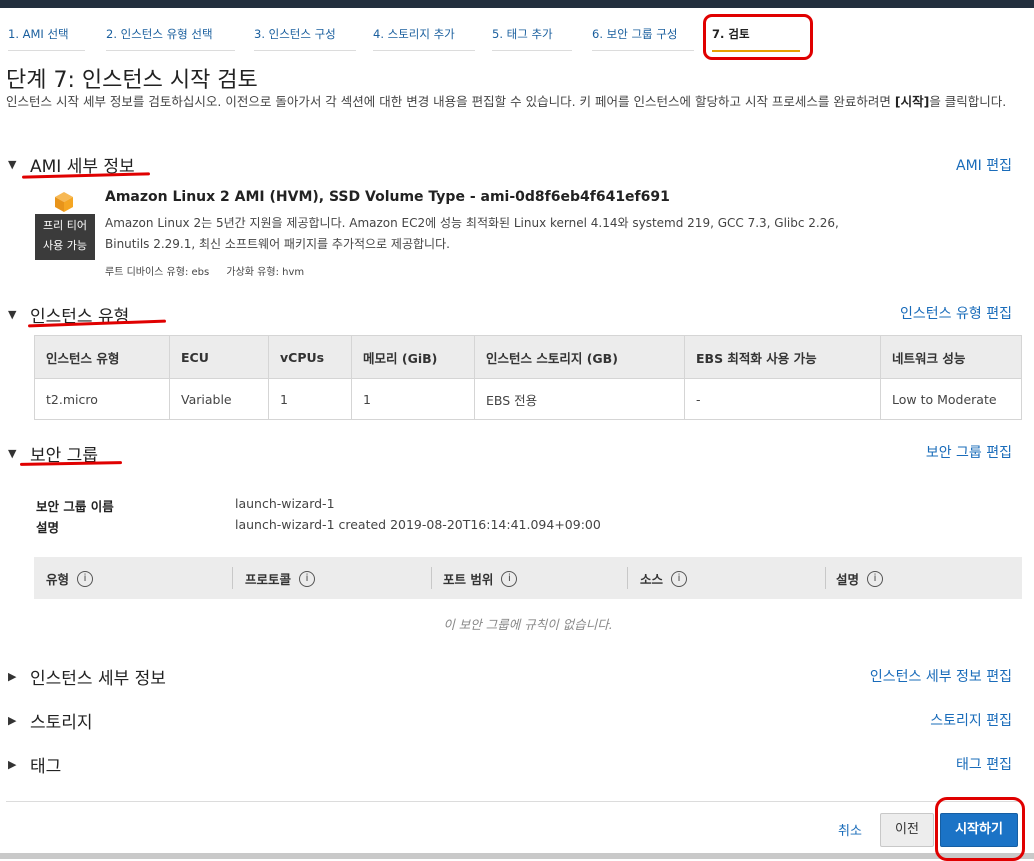  What do you see at coordinates (643, 38) in the screenshot?
I see `tab-security-group: 6. 보안 그룹 구성` at bounding box center [643, 38].